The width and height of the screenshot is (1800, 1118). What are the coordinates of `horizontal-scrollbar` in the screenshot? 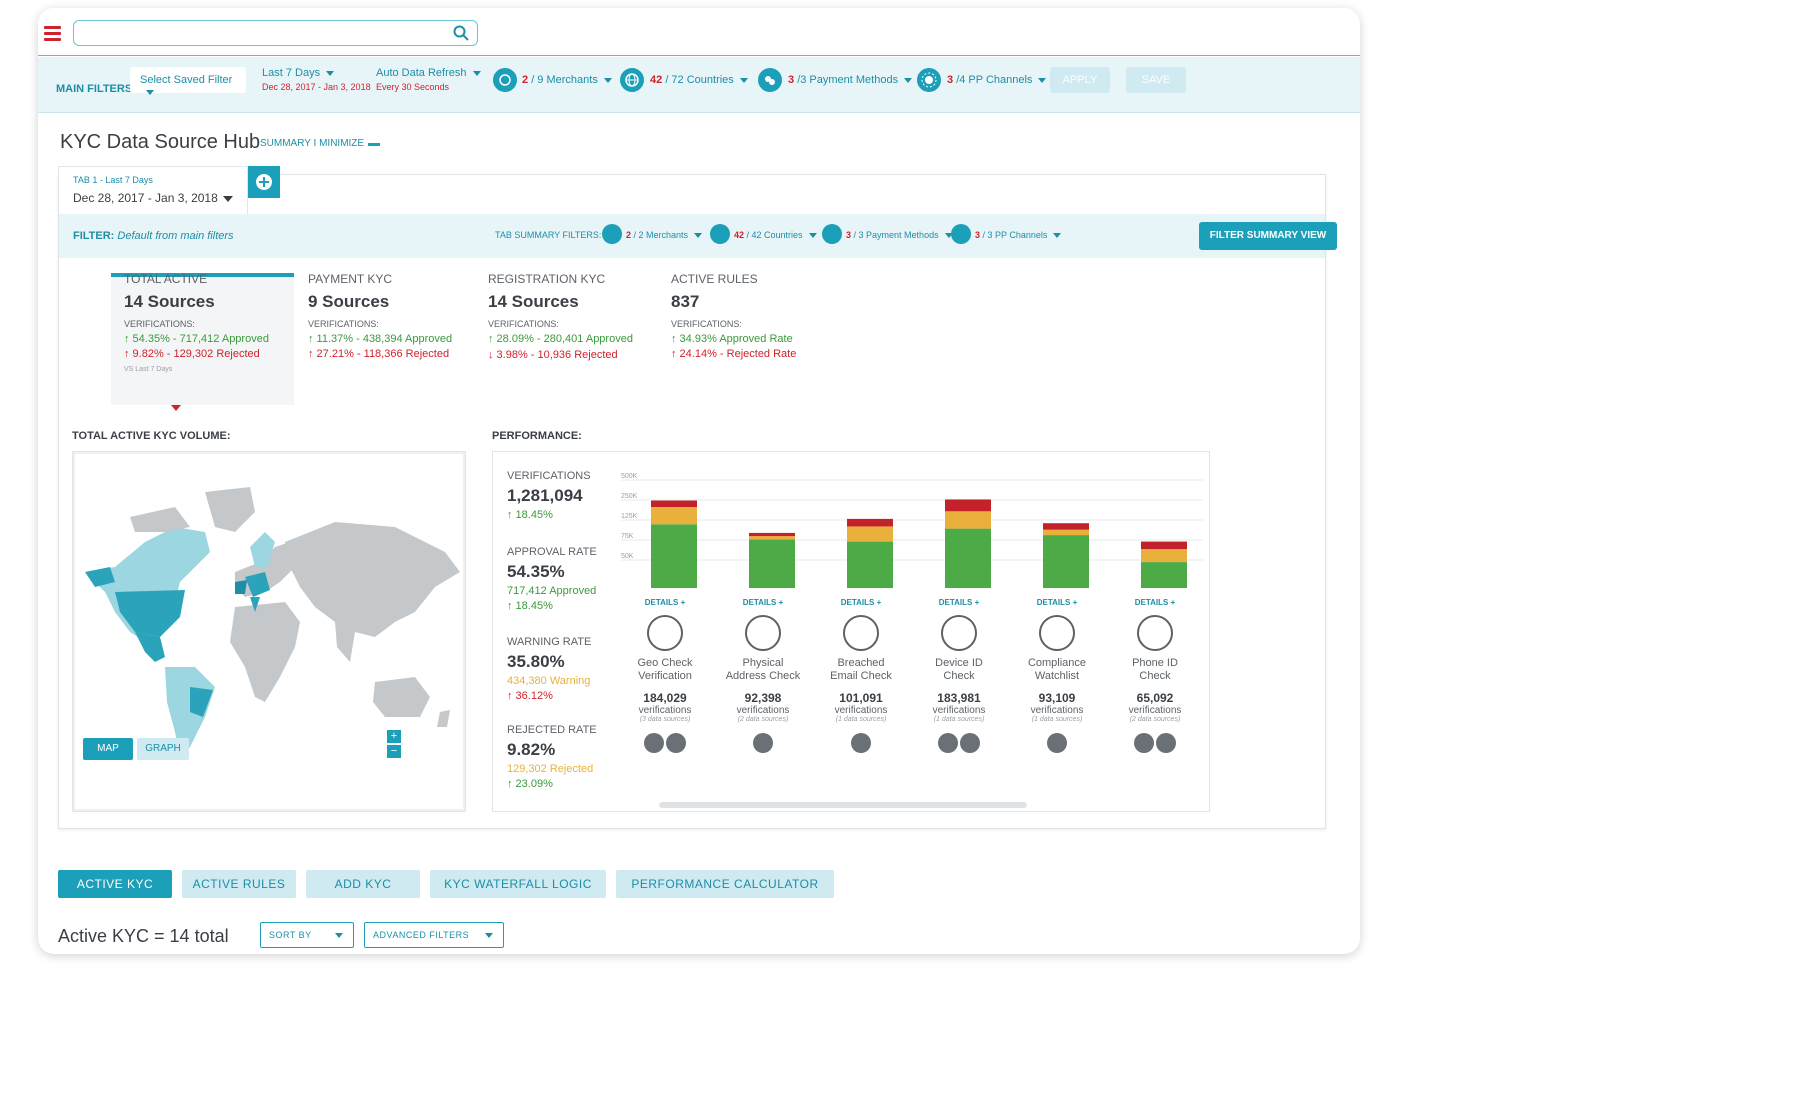 It's located at (843, 805).